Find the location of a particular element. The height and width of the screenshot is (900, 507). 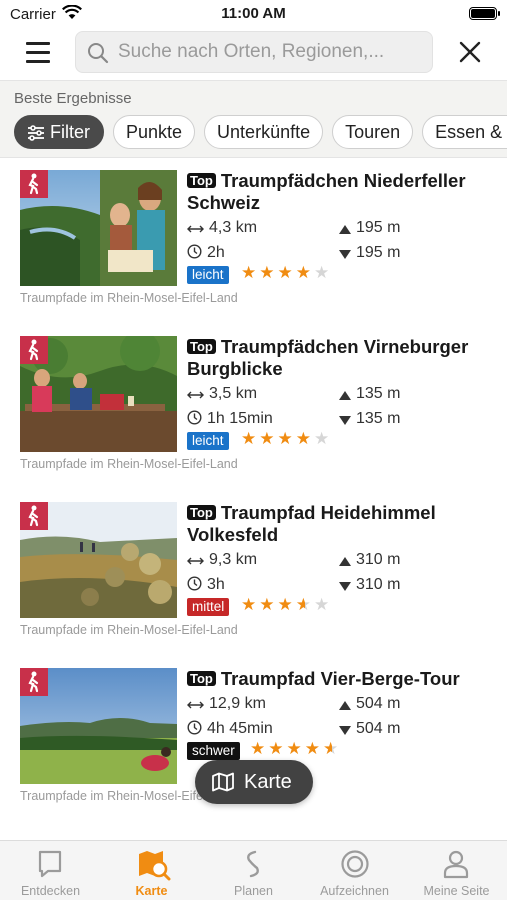

map-search-icon is located at coordinates (155, 866).